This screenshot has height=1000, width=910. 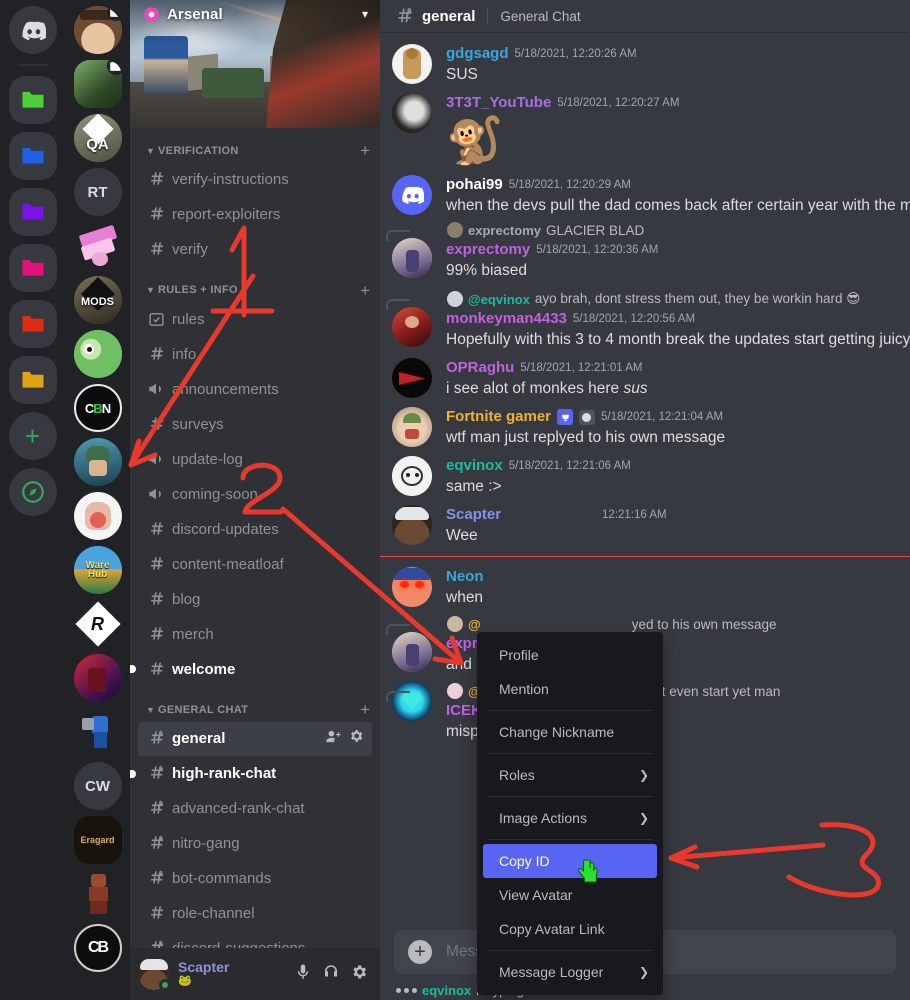 What do you see at coordinates (499, 299) in the screenshot?
I see `reply-author: @eqvinox` at bounding box center [499, 299].